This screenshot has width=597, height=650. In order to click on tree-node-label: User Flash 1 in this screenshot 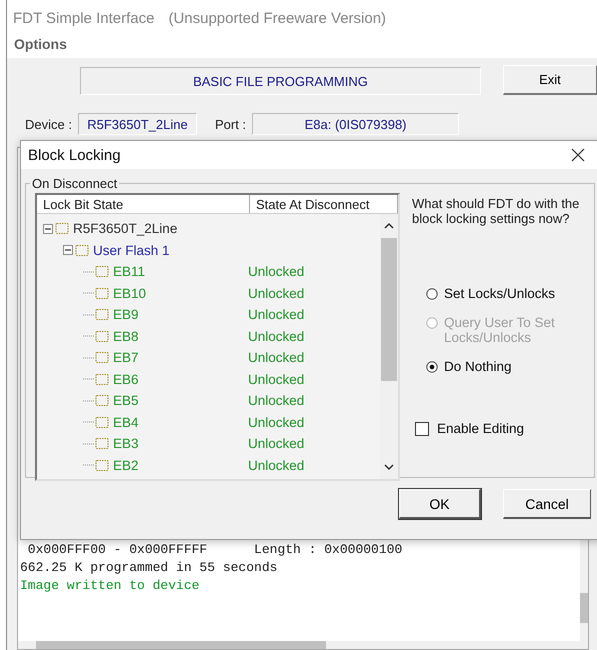, I will do `click(131, 250)`.